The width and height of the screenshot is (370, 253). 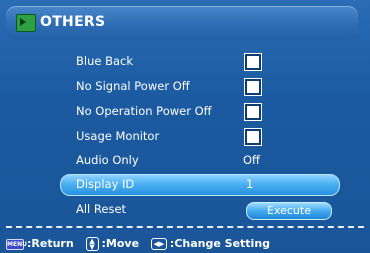 I want to click on menu-item-usage-monitor: Usage Monitor, so click(x=211, y=136).